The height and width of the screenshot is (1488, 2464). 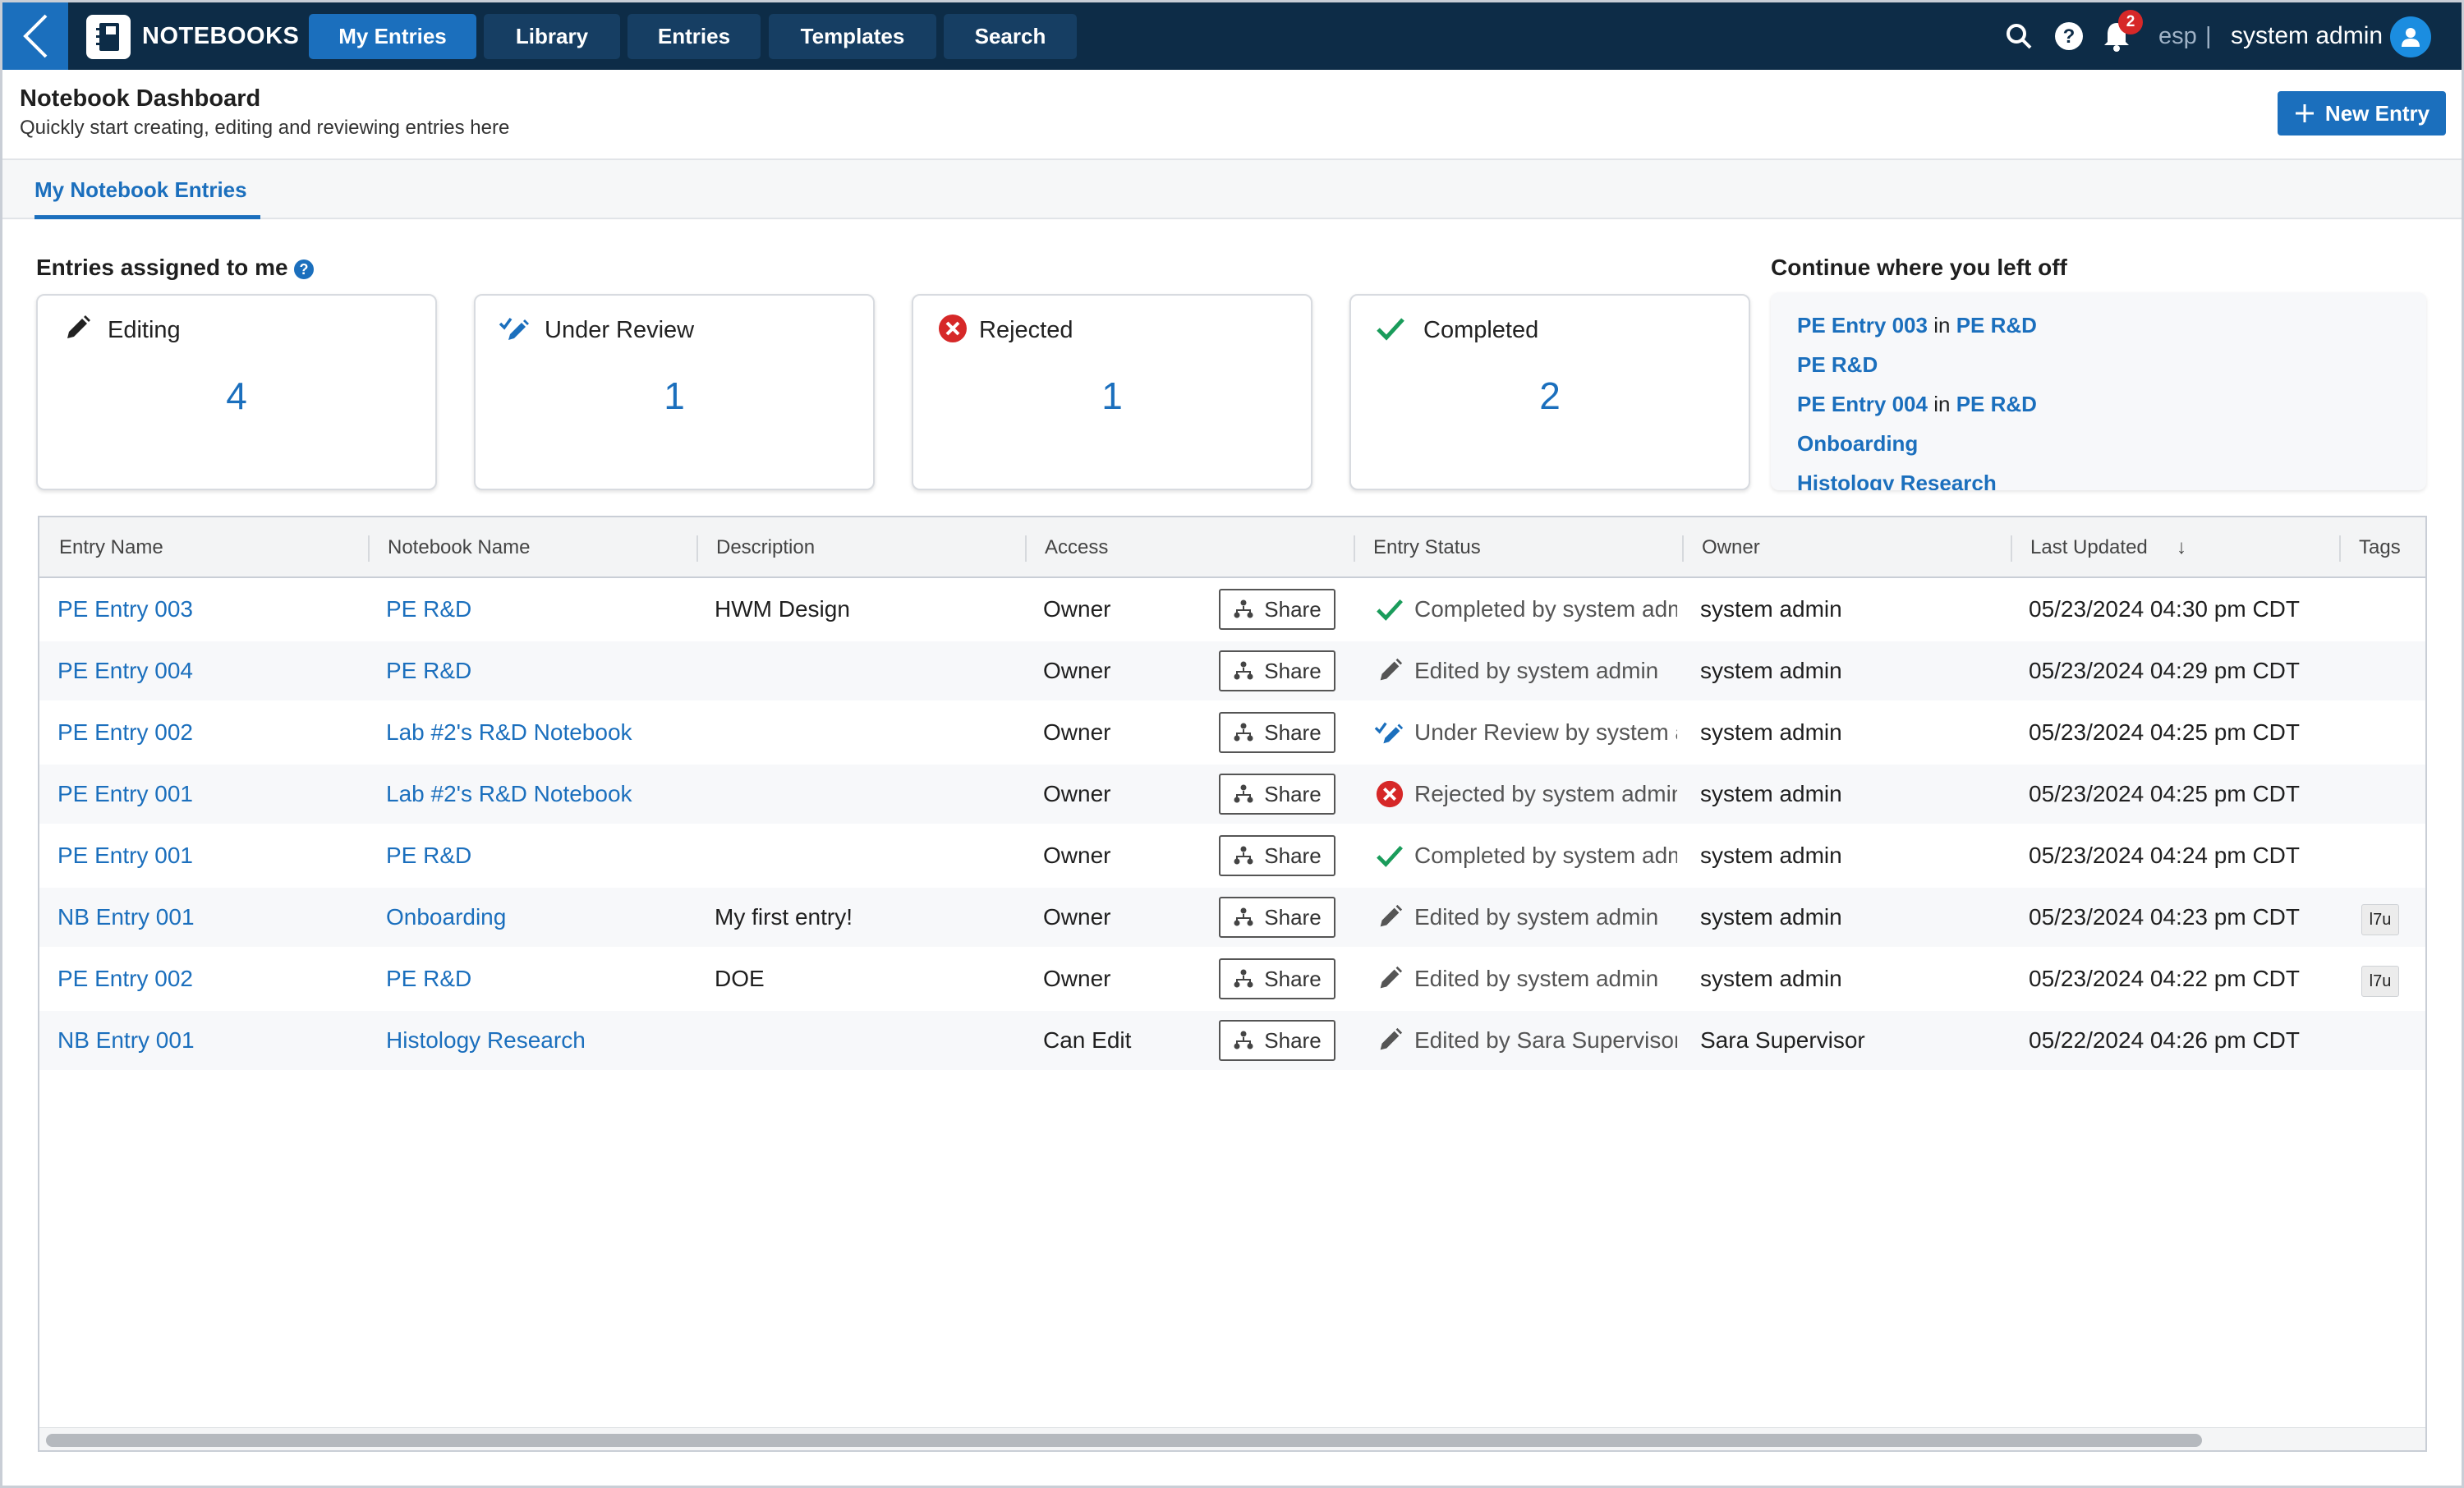 I want to click on card-editing: Editing 4, so click(x=236, y=392).